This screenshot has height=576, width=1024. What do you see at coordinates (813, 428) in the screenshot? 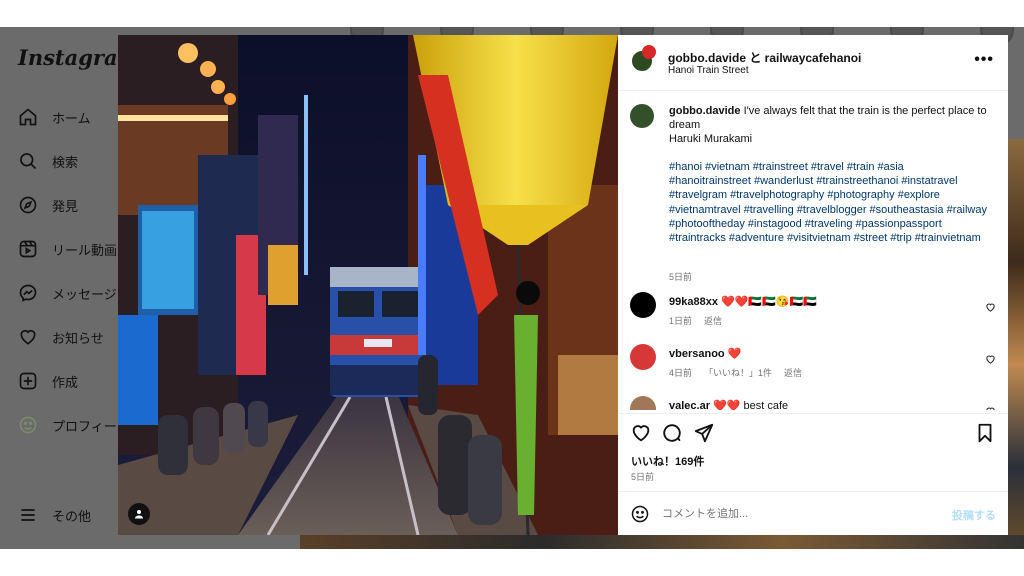
I see `post-actions` at bounding box center [813, 428].